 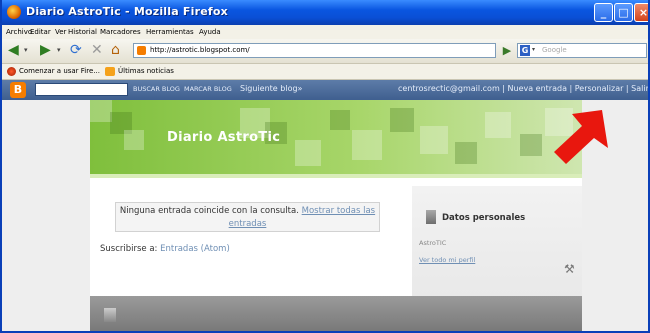 I want to click on next-blog-link: Siguiente blog», so click(x=271, y=88).